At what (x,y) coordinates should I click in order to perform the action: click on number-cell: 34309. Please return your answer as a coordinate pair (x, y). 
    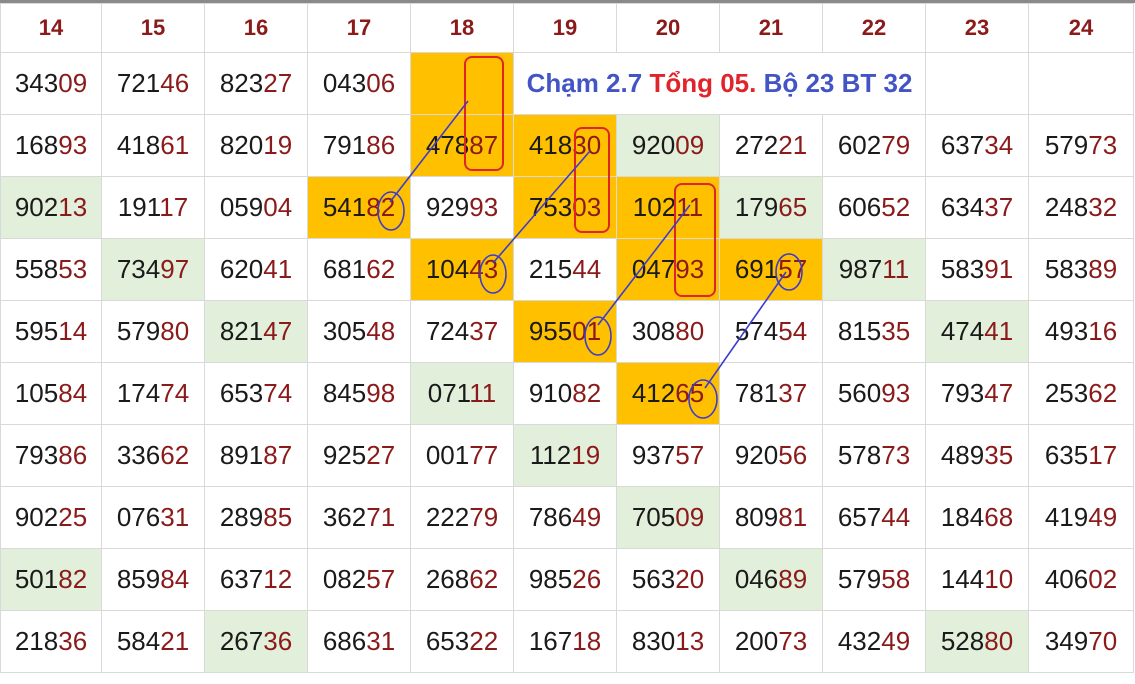
    Looking at the image, I should click on (51, 83).